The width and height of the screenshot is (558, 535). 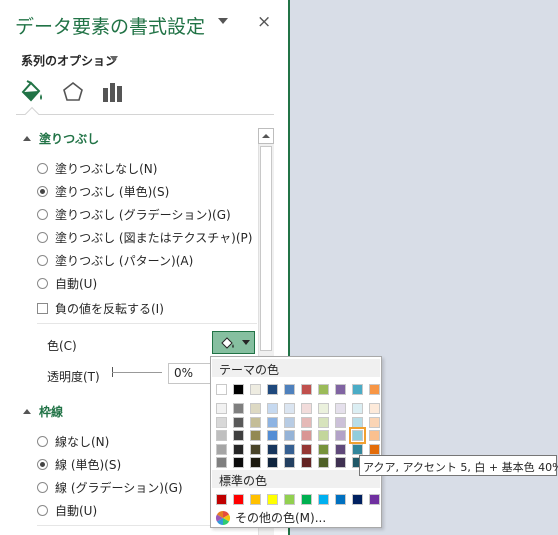 What do you see at coordinates (266, 136) in the screenshot?
I see `scroll-up-button` at bounding box center [266, 136].